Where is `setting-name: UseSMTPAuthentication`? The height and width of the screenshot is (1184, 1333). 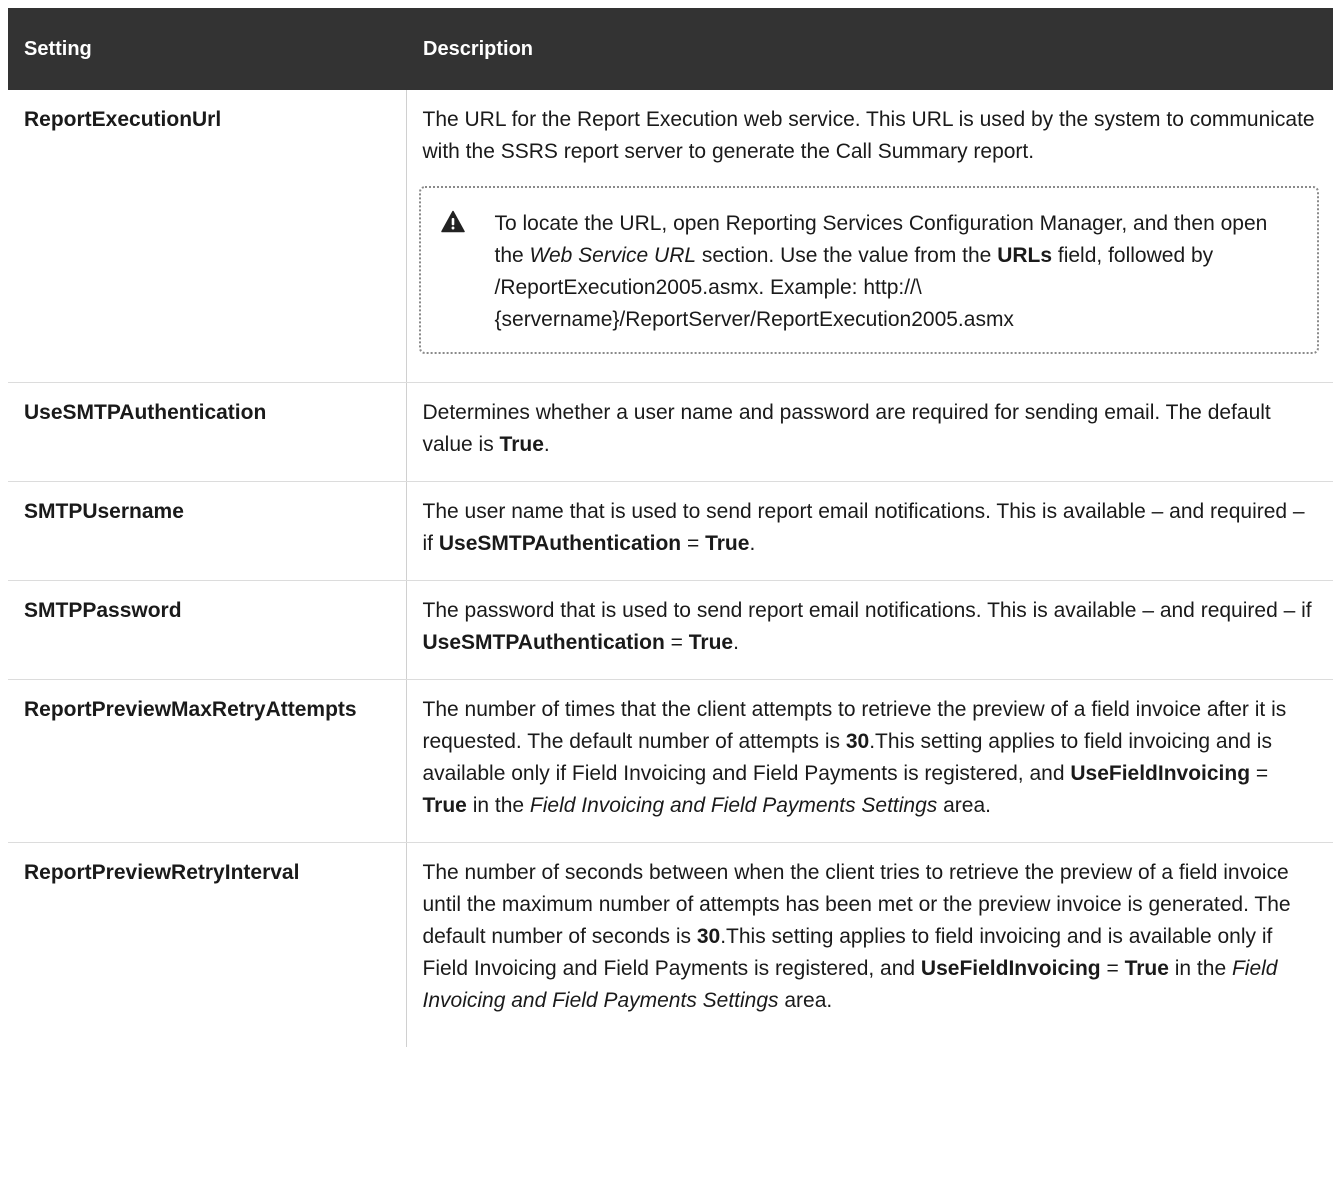 setting-name: UseSMTPAuthentication is located at coordinates (207, 432).